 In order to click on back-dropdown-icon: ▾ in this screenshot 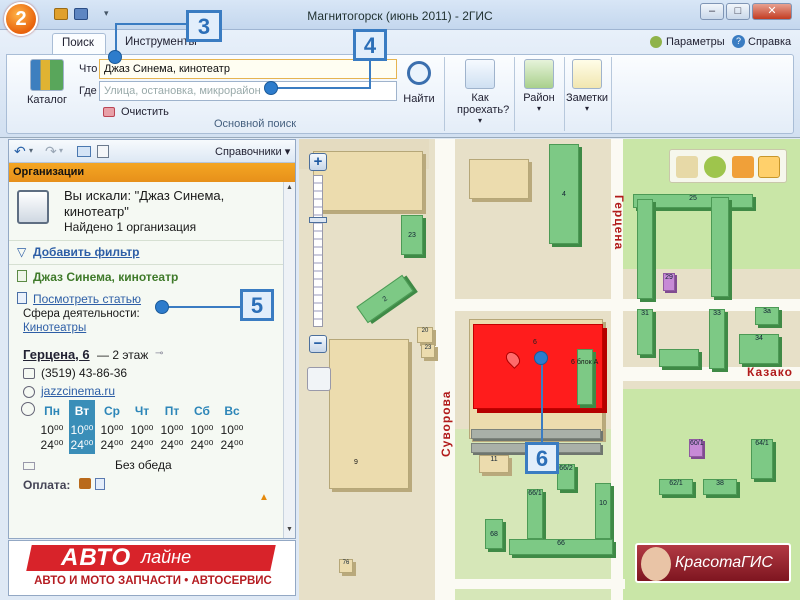, I will do `click(31, 150)`.